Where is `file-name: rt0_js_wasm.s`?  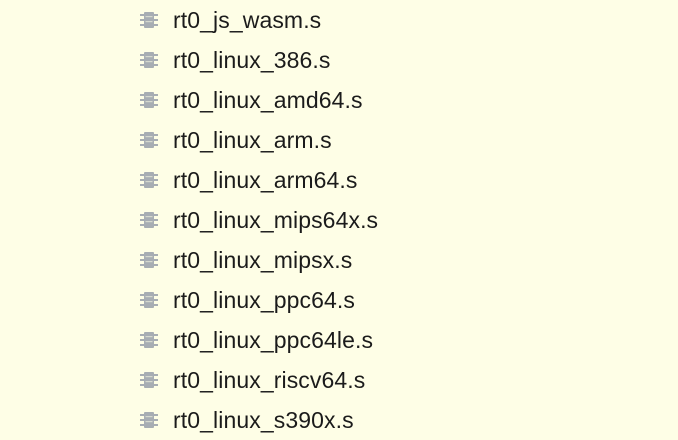 file-name: rt0_js_wasm.s is located at coordinates (247, 19).